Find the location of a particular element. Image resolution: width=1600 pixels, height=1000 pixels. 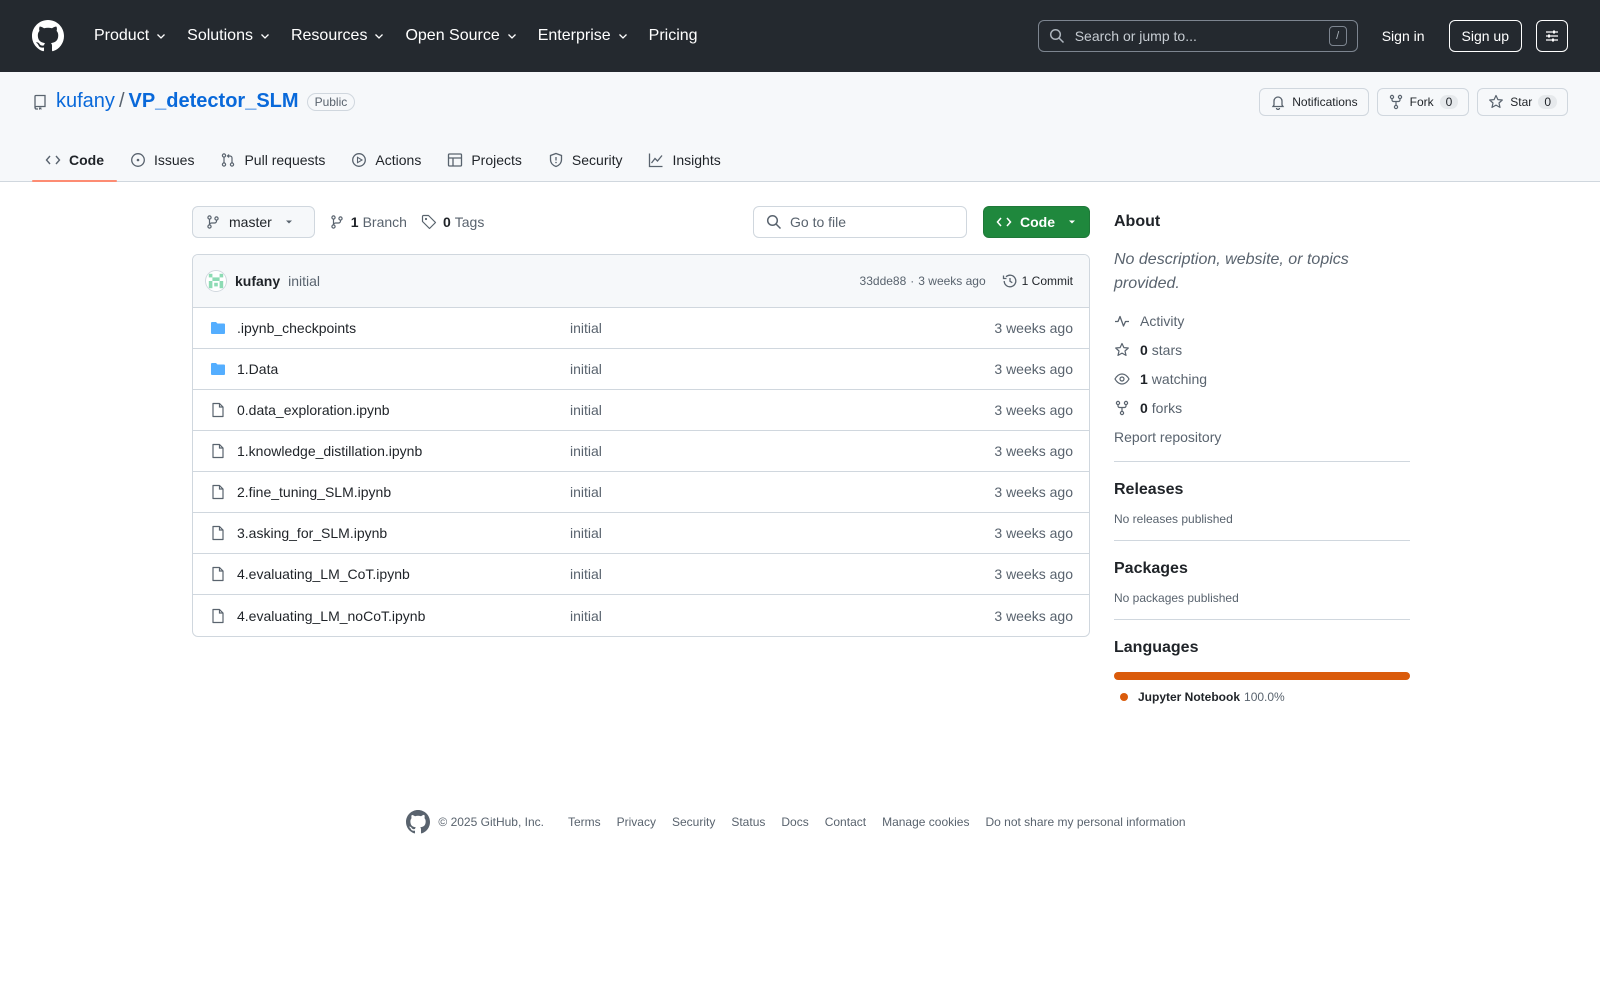

commit-author-link: kufany is located at coordinates (257, 281).